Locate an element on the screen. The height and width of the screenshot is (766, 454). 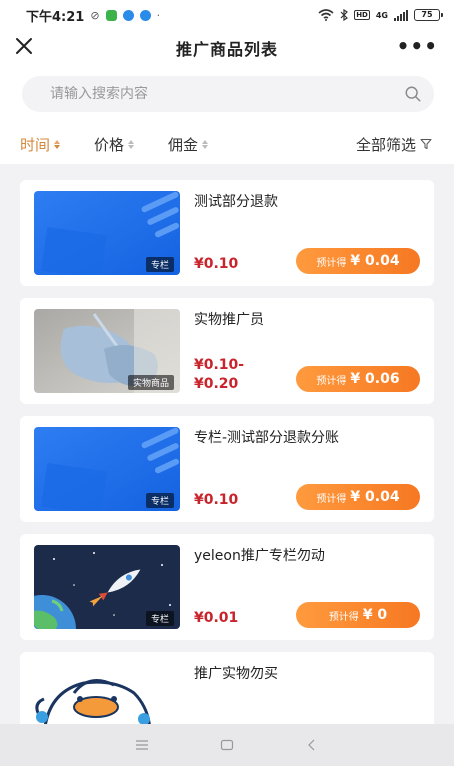
all-filters-label: 全部筛选 is located at coordinates (385, 144).